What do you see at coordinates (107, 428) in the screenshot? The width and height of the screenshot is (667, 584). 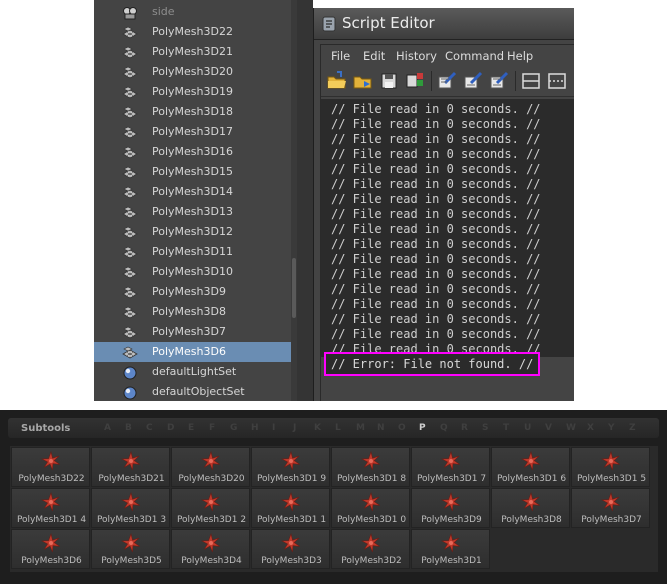 I see `alphabet-filter-letter: A` at bounding box center [107, 428].